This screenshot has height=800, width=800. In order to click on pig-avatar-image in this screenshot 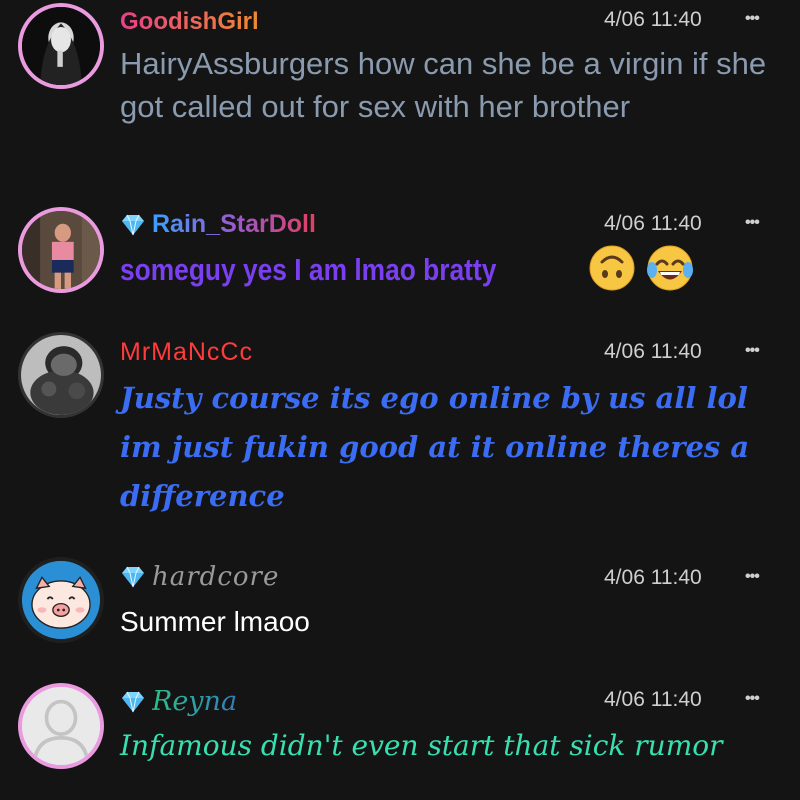, I will do `click(61, 600)`.